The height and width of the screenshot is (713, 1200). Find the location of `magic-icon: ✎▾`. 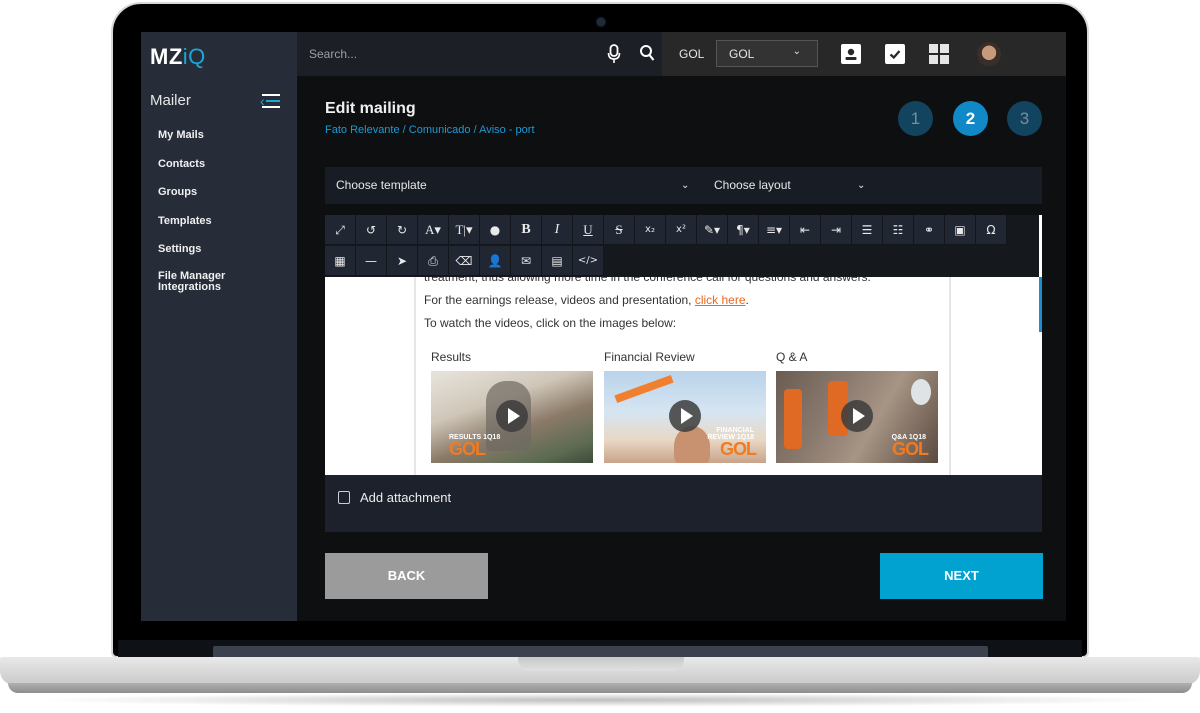

magic-icon: ✎▾ is located at coordinates (712, 230).